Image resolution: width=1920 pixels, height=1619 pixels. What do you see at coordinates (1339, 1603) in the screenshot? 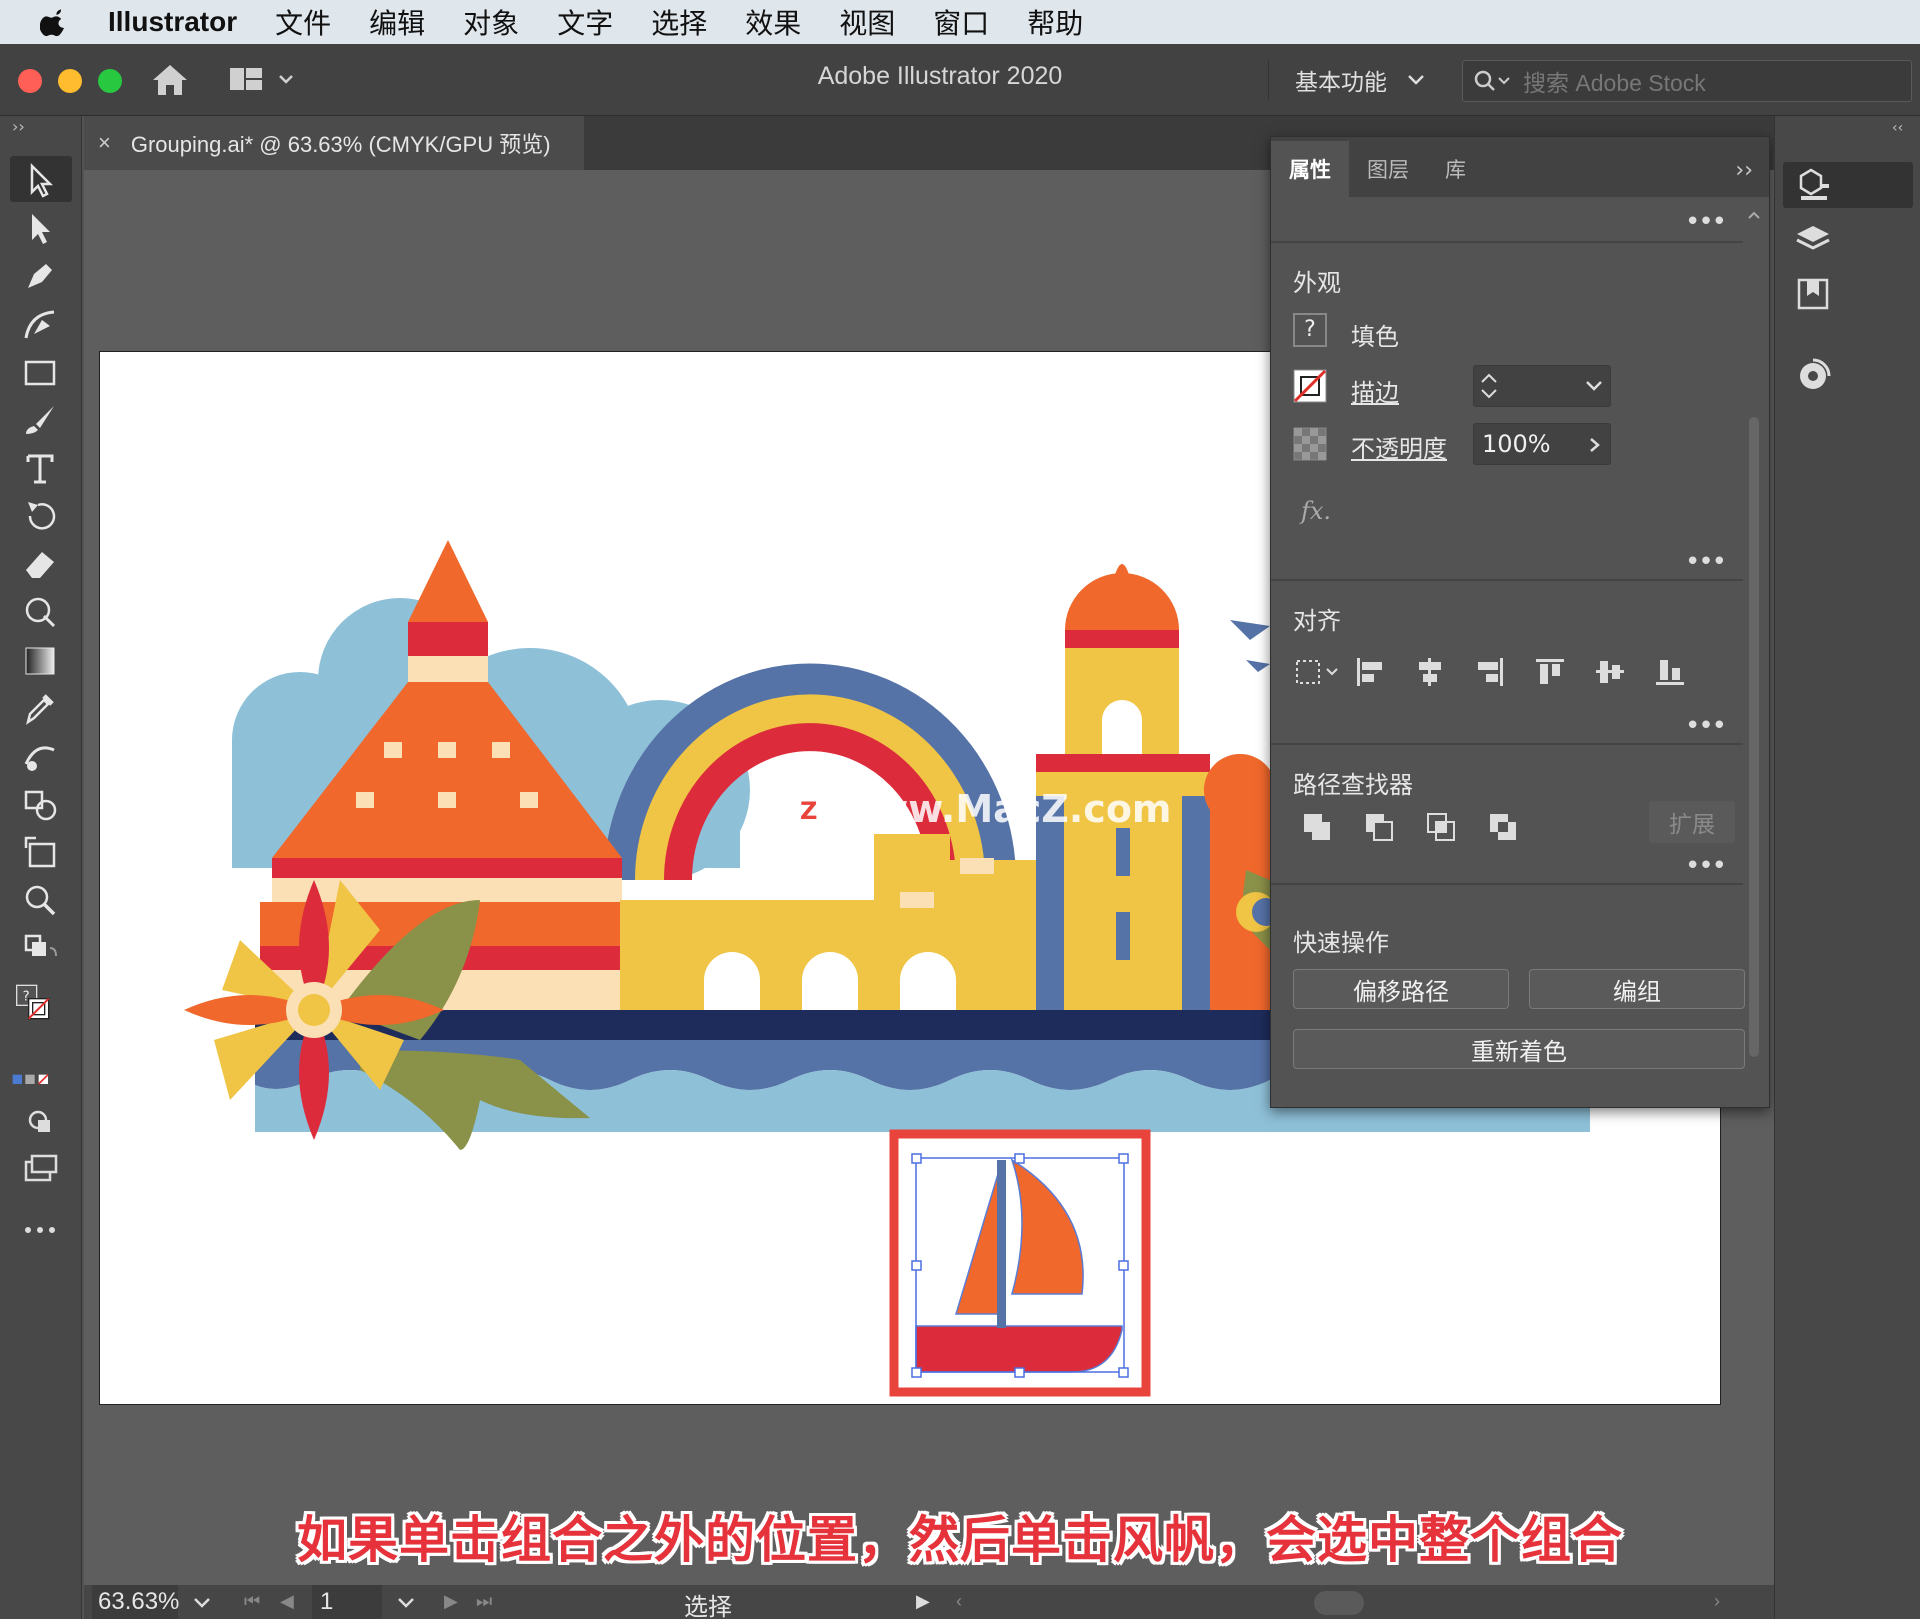
I see `horizontal-scrollbar-thumb` at bounding box center [1339, 1603].